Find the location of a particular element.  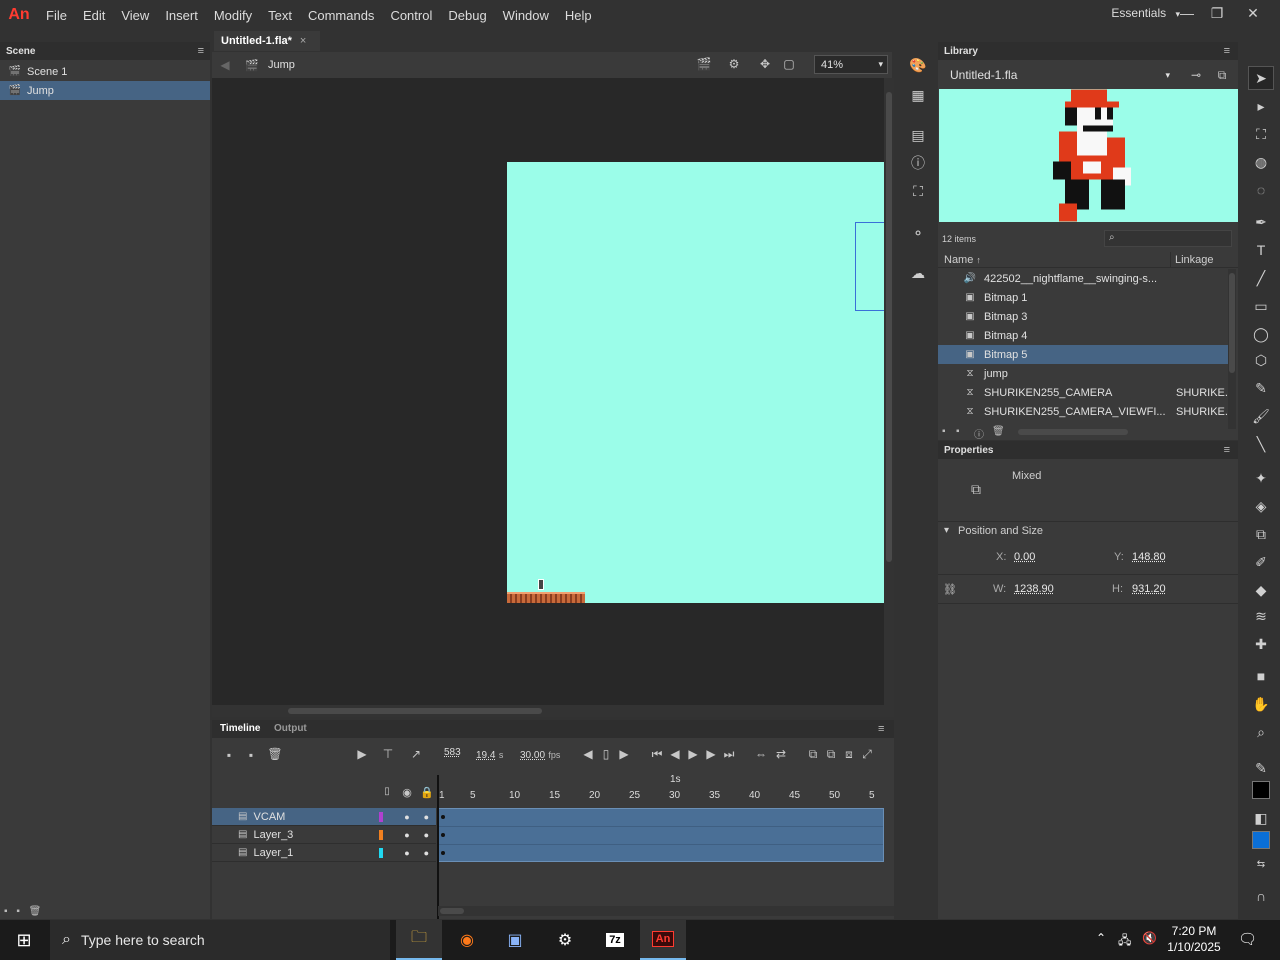

pencil-tool-icon: ✎ is located at coordinates (1261, 388).